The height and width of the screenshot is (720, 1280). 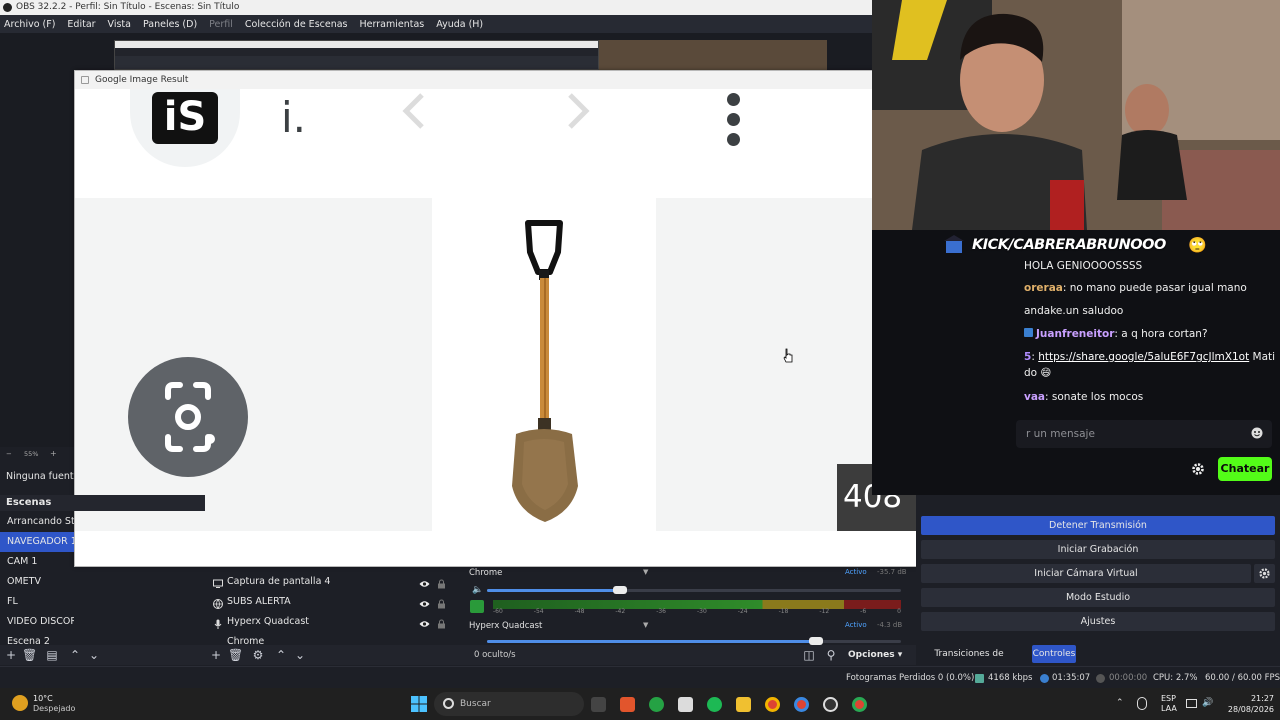 What do you see at coordinates (627, 704) in the screenshot?
I see `app-icon` at bounding box center [627, 704].